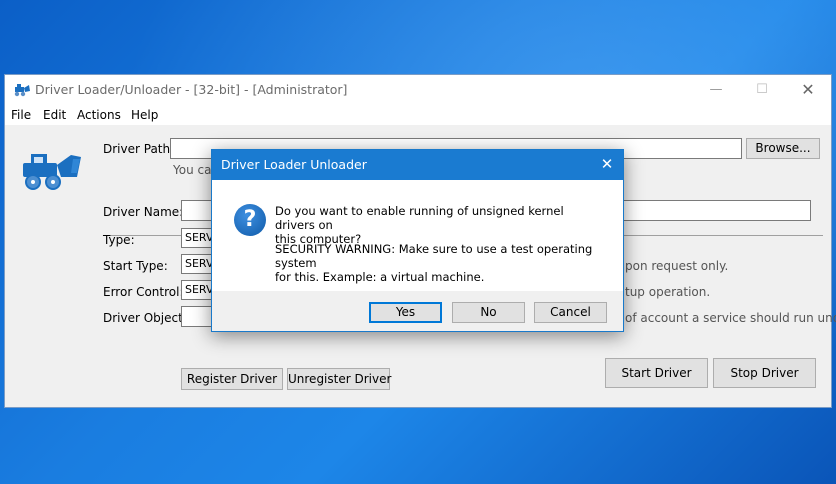 This screenshot has width=836, height=484. Describe the element at coordinates (405, 312) in the screenshot. I see `yes-button: Yes` at that location.